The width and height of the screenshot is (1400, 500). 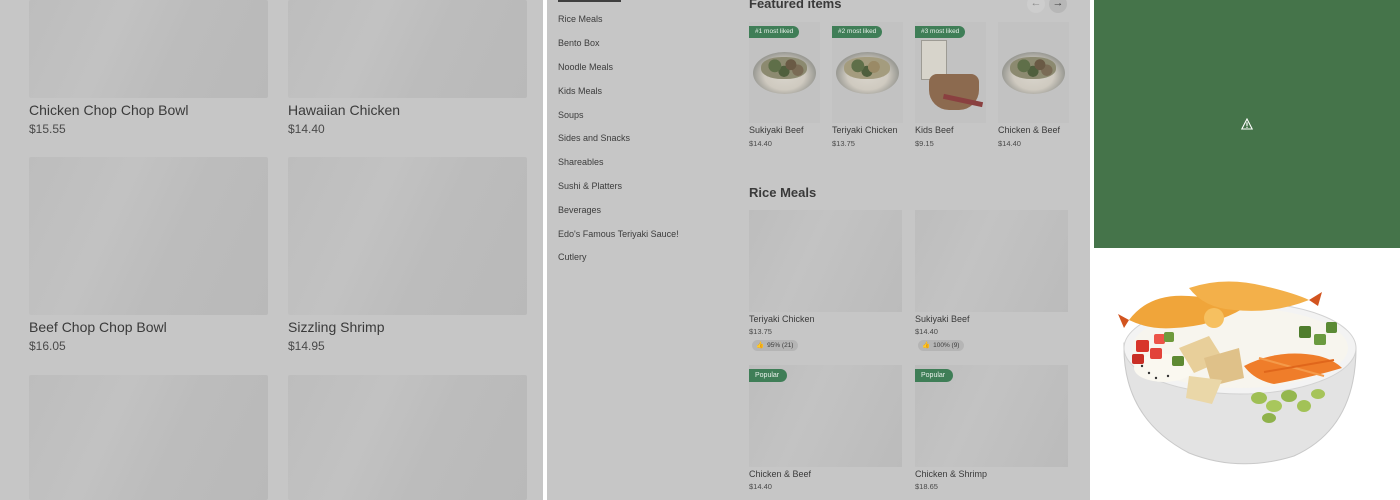 What do you see at coordinates (98, 327) in the screenshot?
I see `item-name: Beef Chop Chop Bowl` at bounding box center [98, 327].